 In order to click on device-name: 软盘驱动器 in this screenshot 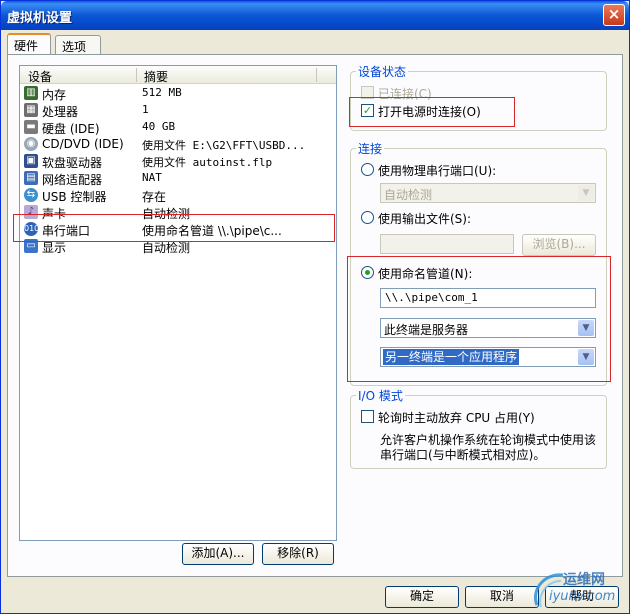, I will do `click(72, 163)`.